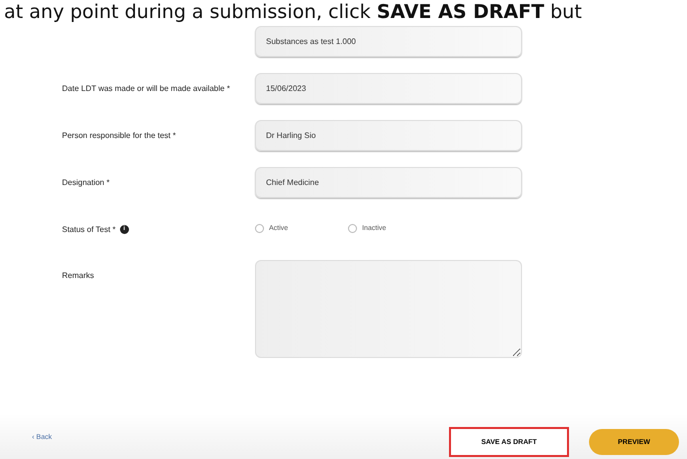  Describe the element at coordinates (388, 135) in the screenshot. I see `input-field: Dr Harling Sio` at that location.